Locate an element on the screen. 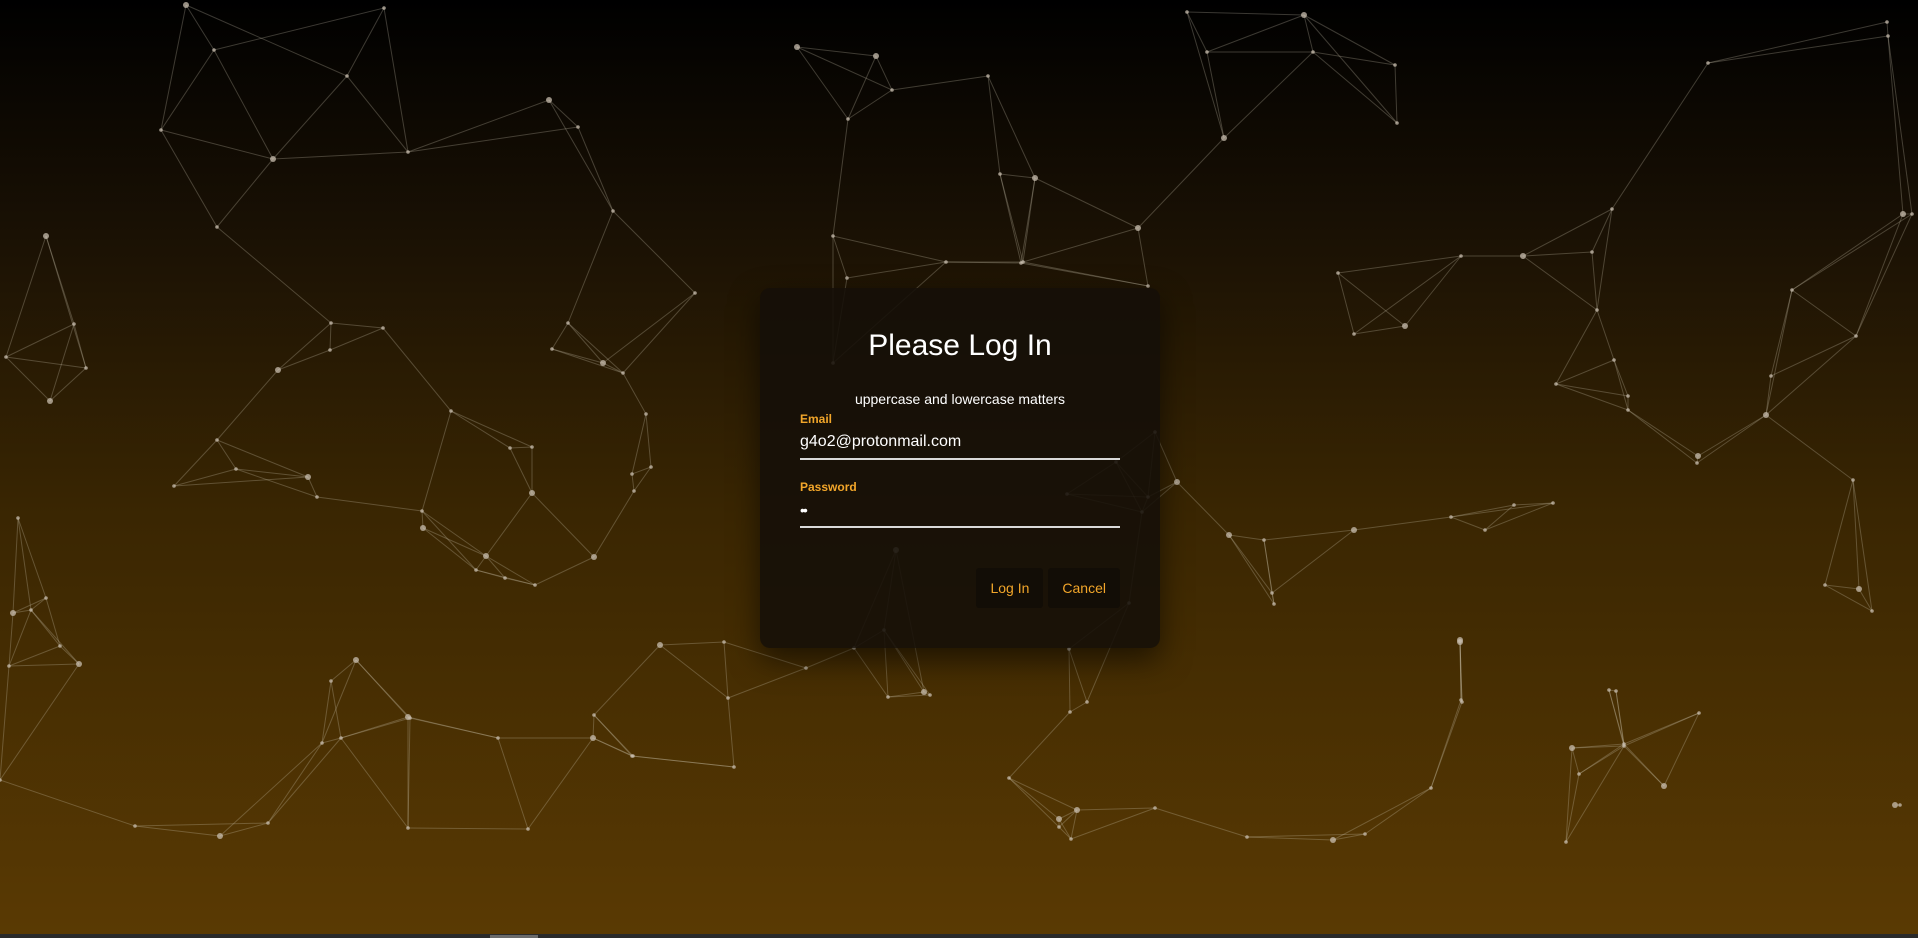  cancel-button: Cancel is located at coordinates (1084, 588).